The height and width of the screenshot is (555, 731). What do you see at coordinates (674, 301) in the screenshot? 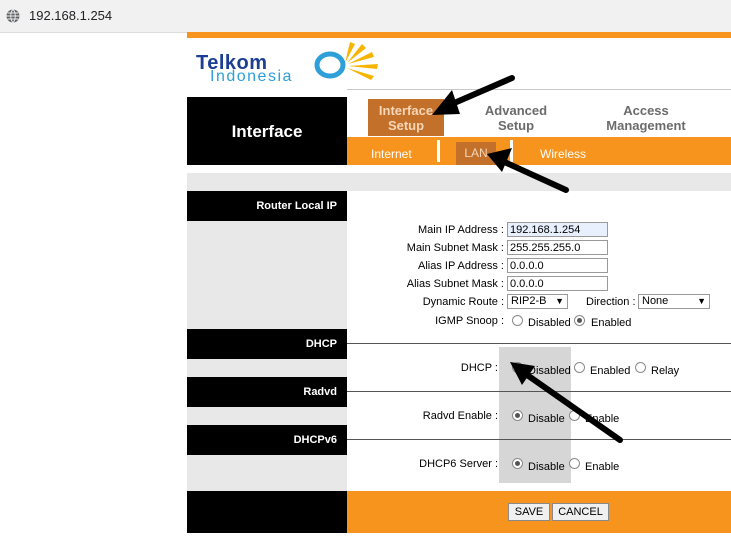
I see `direction-select: None ▼` at bounding box center [674, 301].